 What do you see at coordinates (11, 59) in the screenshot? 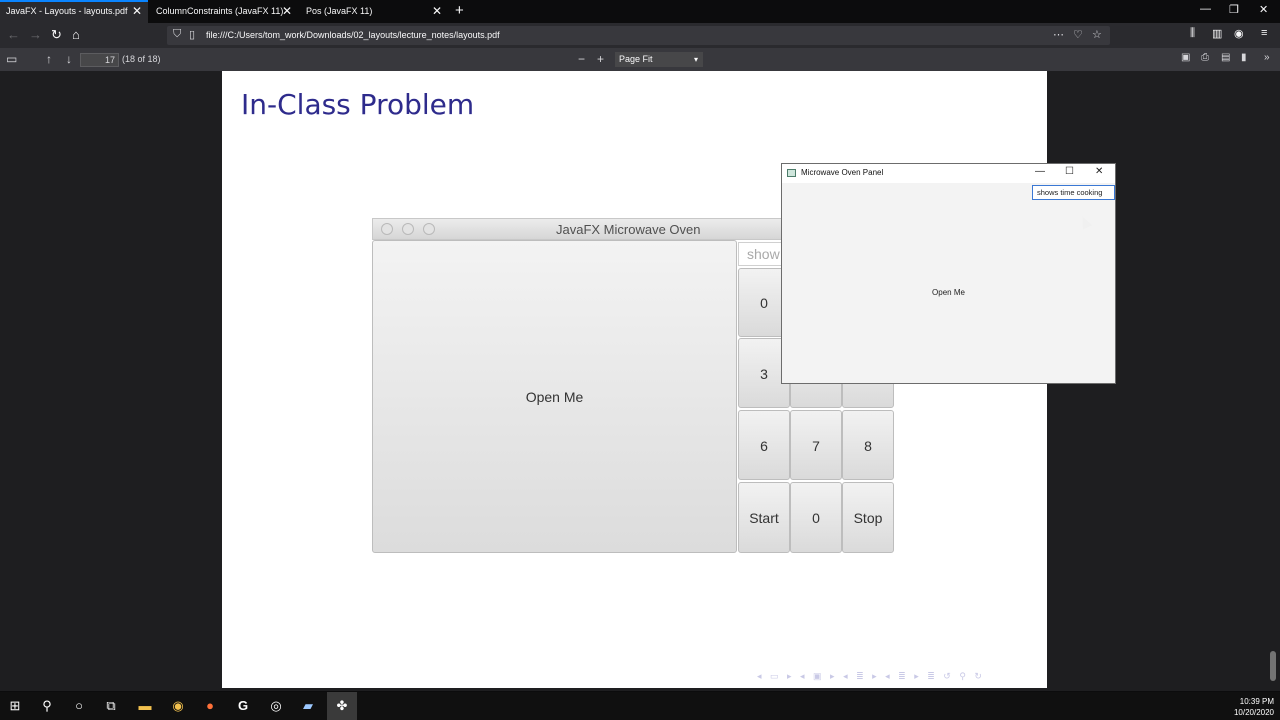
I see `toggle-sidebar-icon: ▭` at bounding box center [11, 59].